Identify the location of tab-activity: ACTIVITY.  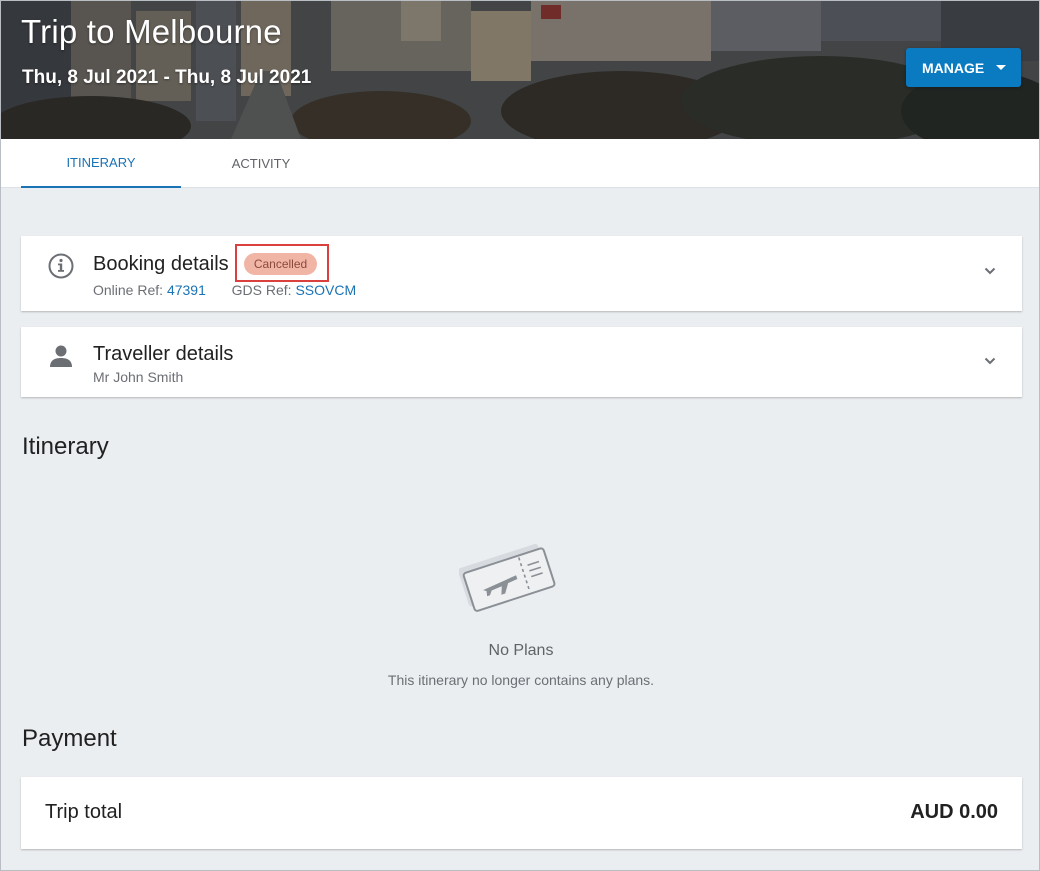
(261, 163).